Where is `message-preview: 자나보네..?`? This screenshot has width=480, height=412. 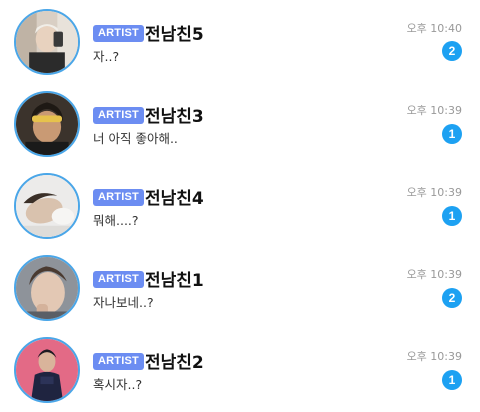 message-preview: 자나보네..? is located at coordinates (123, 302).